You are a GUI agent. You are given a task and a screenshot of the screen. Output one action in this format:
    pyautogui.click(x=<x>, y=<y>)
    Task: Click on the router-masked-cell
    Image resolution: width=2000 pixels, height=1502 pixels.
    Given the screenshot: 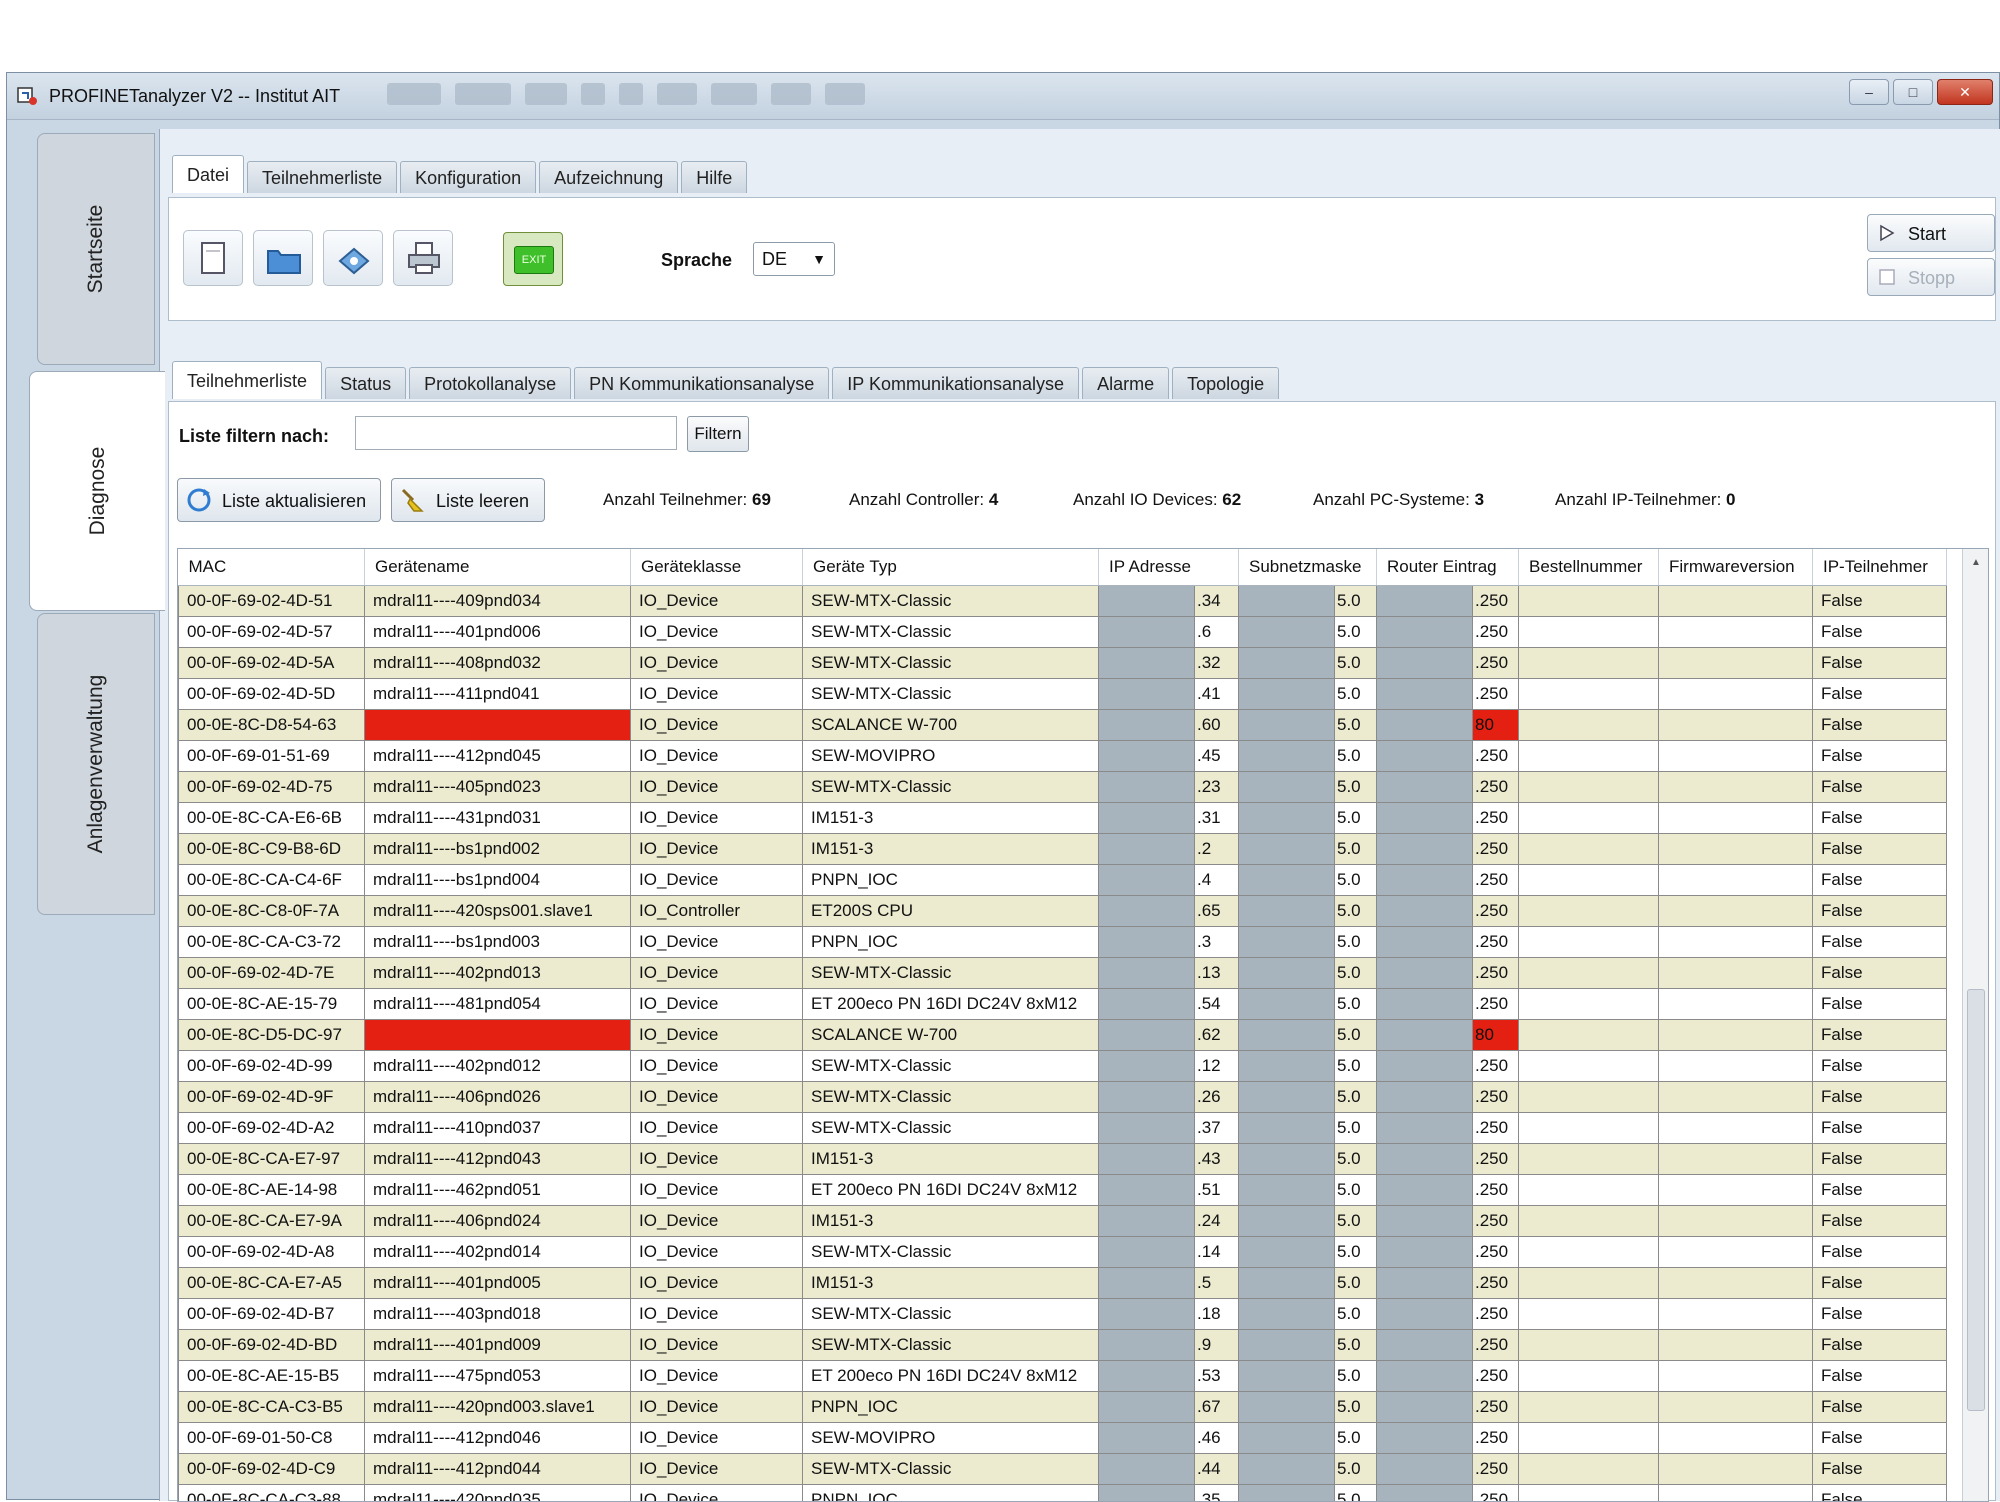 What is the action you would take?
    pyautogui.click(x=1425, y=1159)
    